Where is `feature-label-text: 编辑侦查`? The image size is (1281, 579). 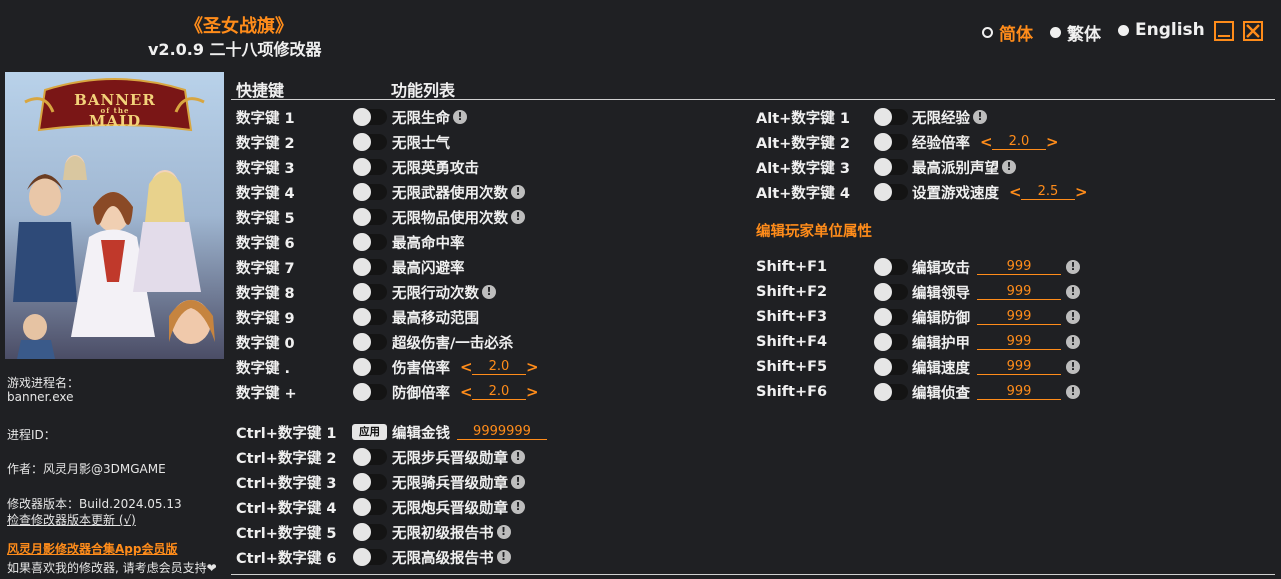 feature-label-text: 编辑侦查 is located at coordinates (941, 393).